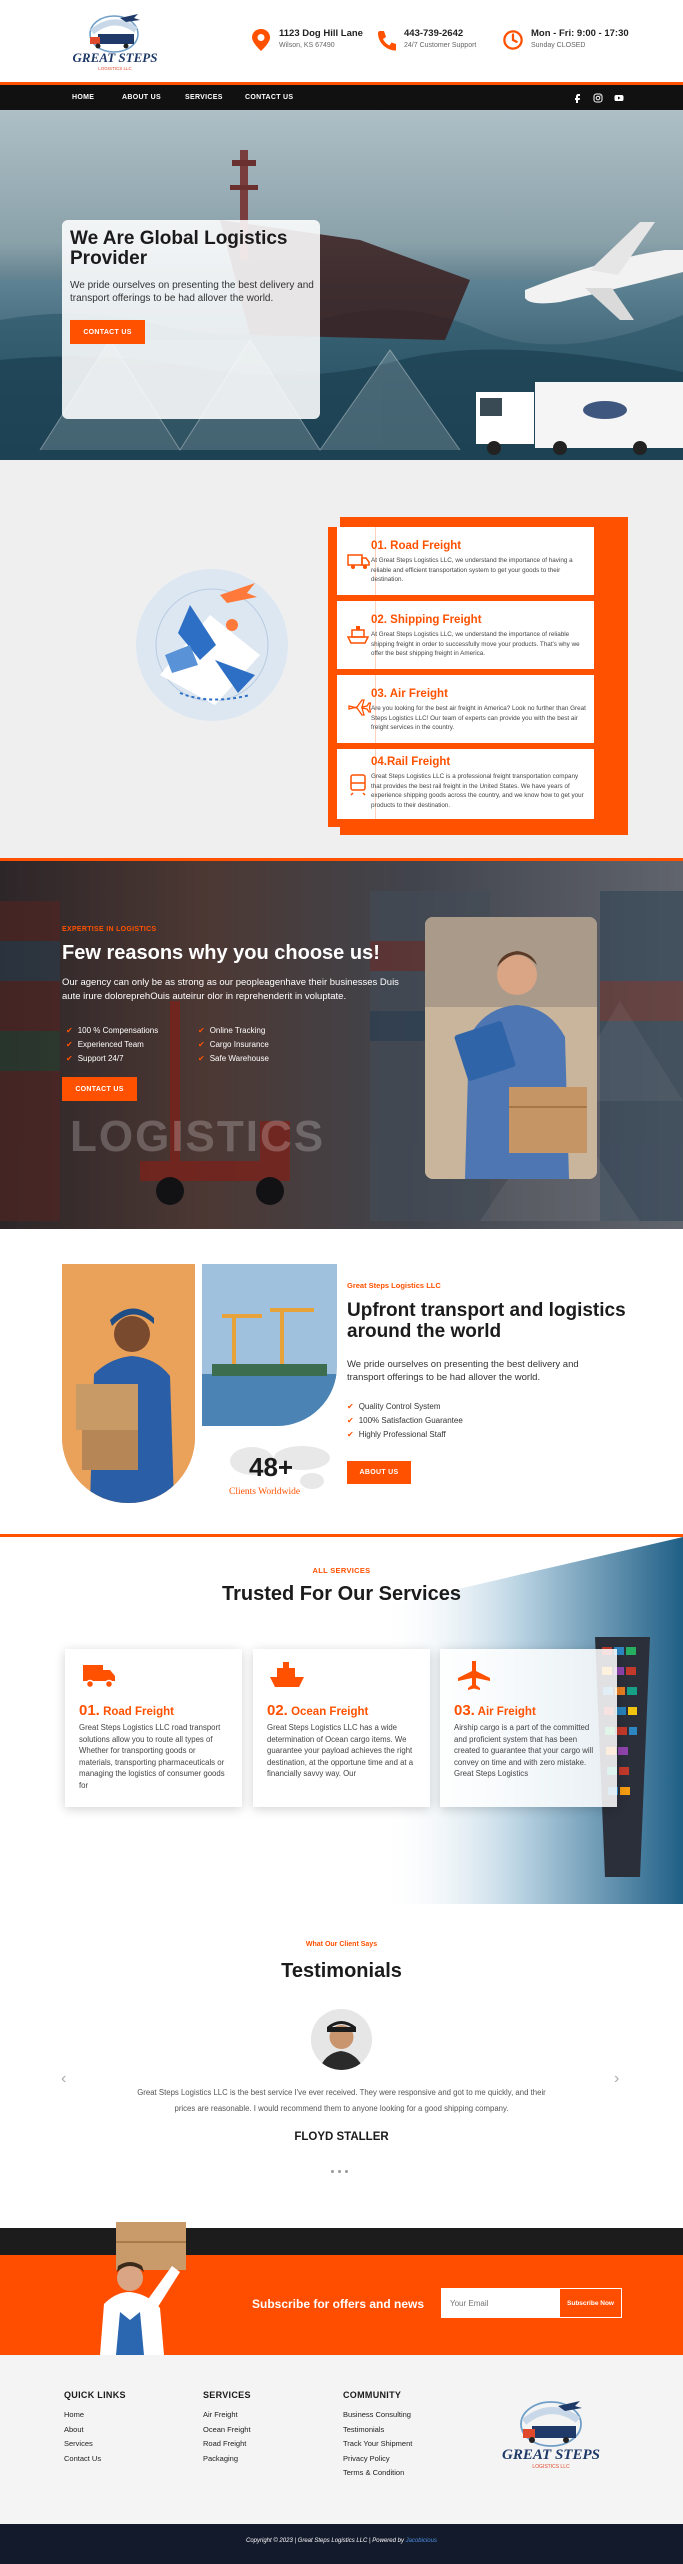 This screenshot has width=683, height=2564. I want to click on service-title: 01. Road Freight, so click(416, 546).